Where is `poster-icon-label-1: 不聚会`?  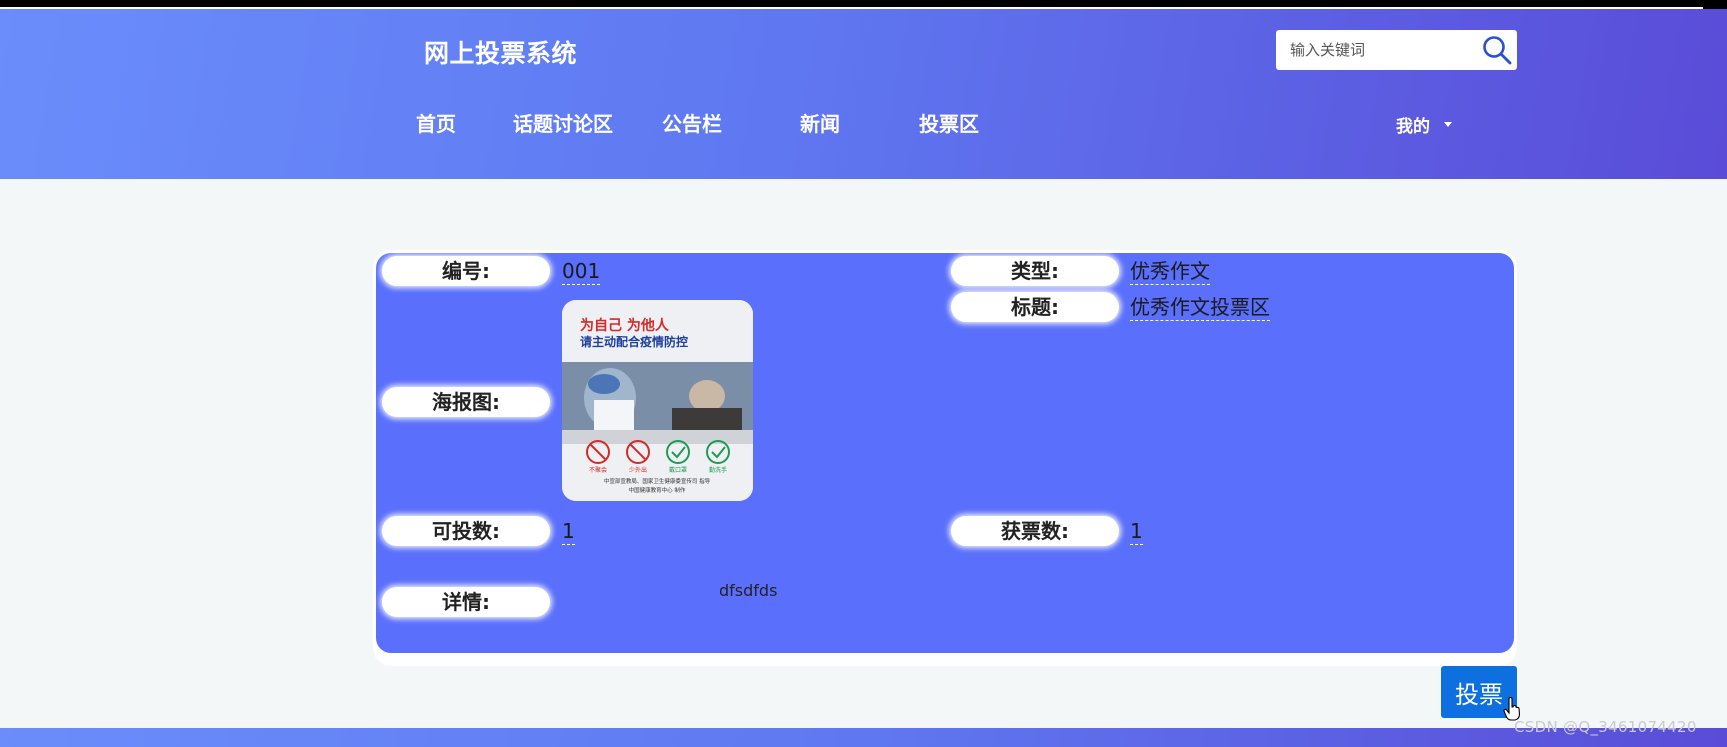 poster-icon-label-1: 不聚会 is located at coordinates (598, 470).